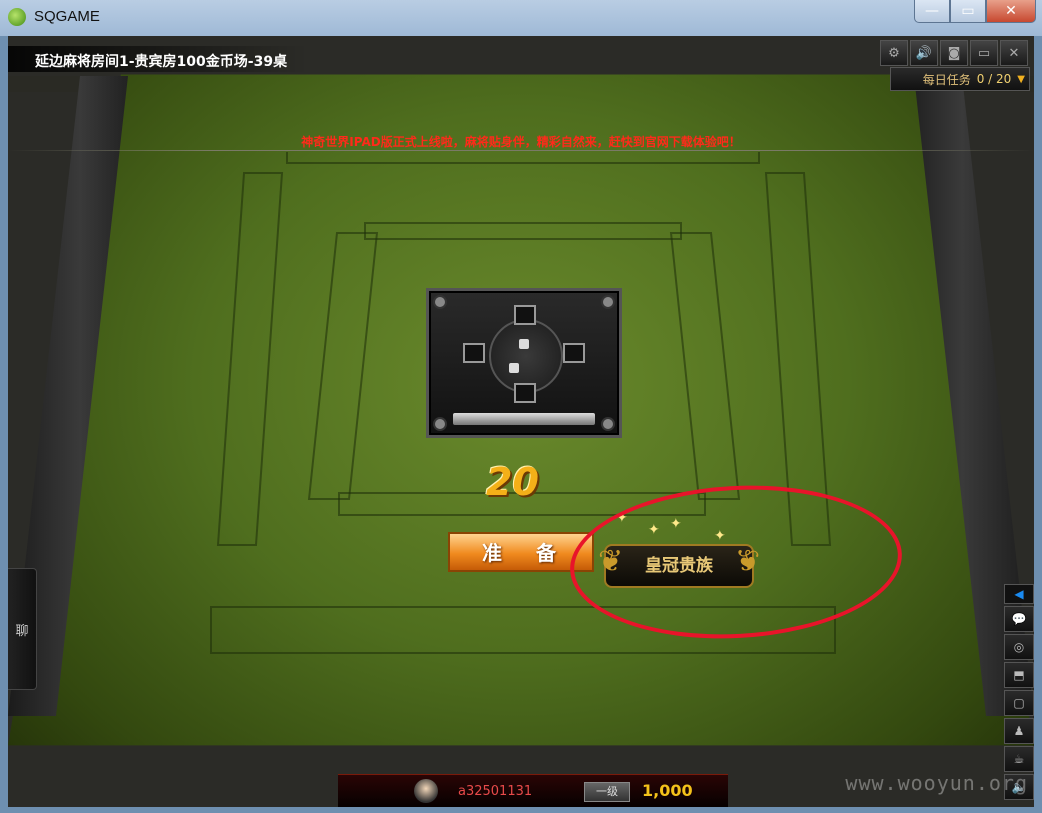  I want to click on window-mode-icon: ▭, so click(984, 53).